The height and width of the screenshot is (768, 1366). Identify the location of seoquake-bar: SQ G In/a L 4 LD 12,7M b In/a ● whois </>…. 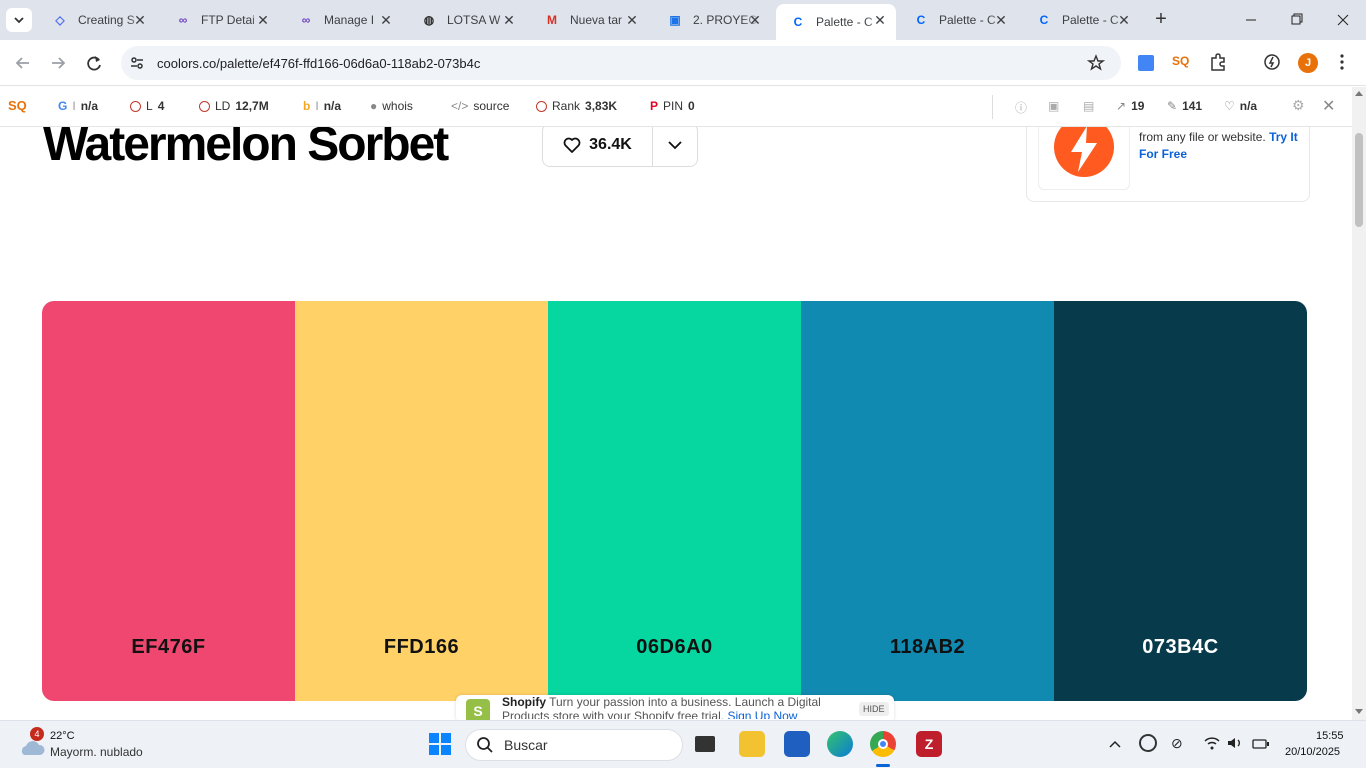
(683, 107).